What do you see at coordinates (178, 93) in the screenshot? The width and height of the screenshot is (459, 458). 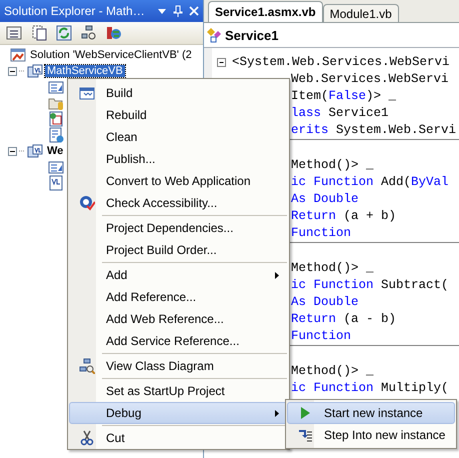 I see `menu-item: Build` at bounding box center [178, 93].